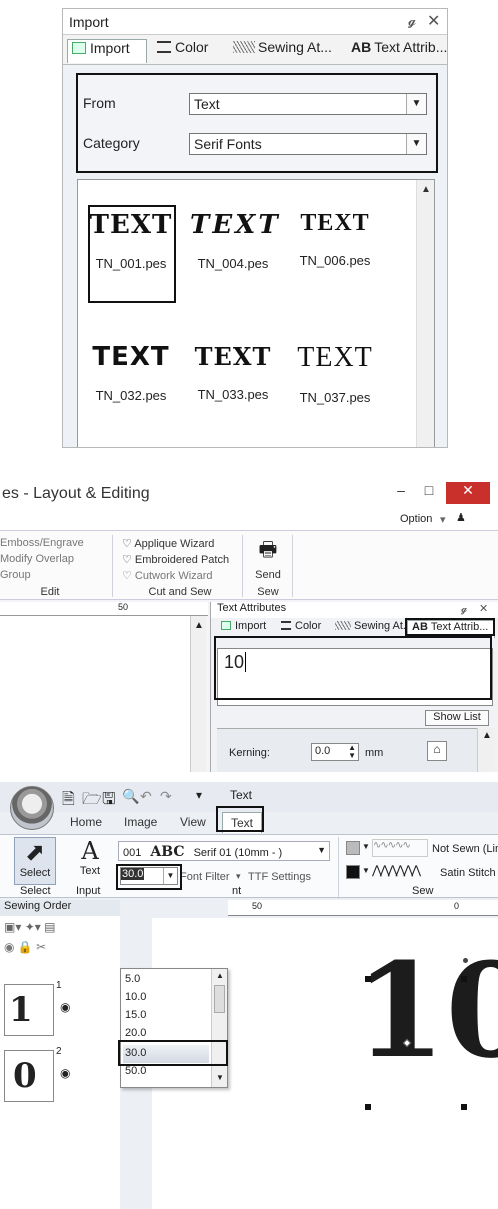  What do you see at coordinates (15, 575) in the screenshot?
I see `group-button: Group` at bounding box center [15, 575].